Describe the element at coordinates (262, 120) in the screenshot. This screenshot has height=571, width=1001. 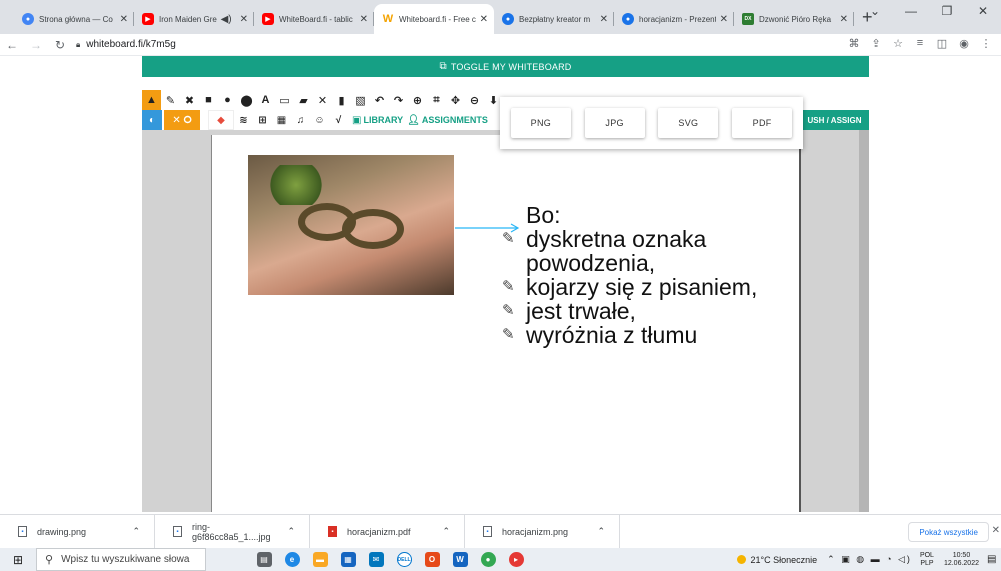
I see `grid-icon: ⊞` at that location.